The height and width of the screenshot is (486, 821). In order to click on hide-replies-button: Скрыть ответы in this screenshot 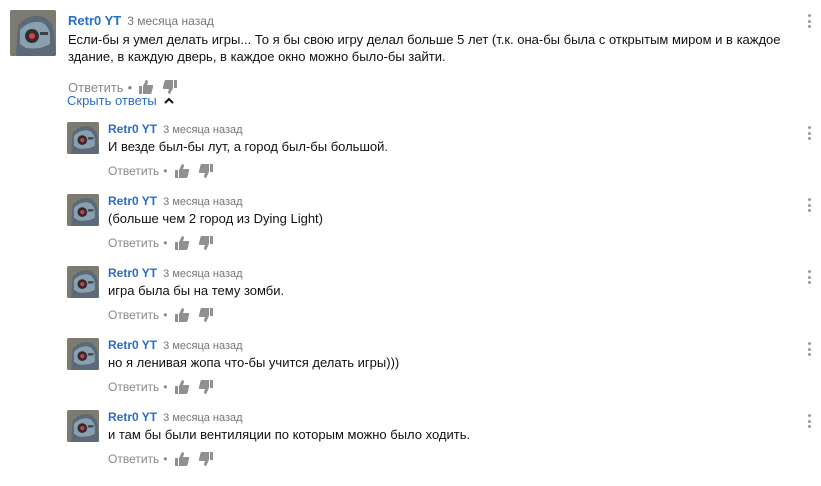, I will do `click(121, 100)`.